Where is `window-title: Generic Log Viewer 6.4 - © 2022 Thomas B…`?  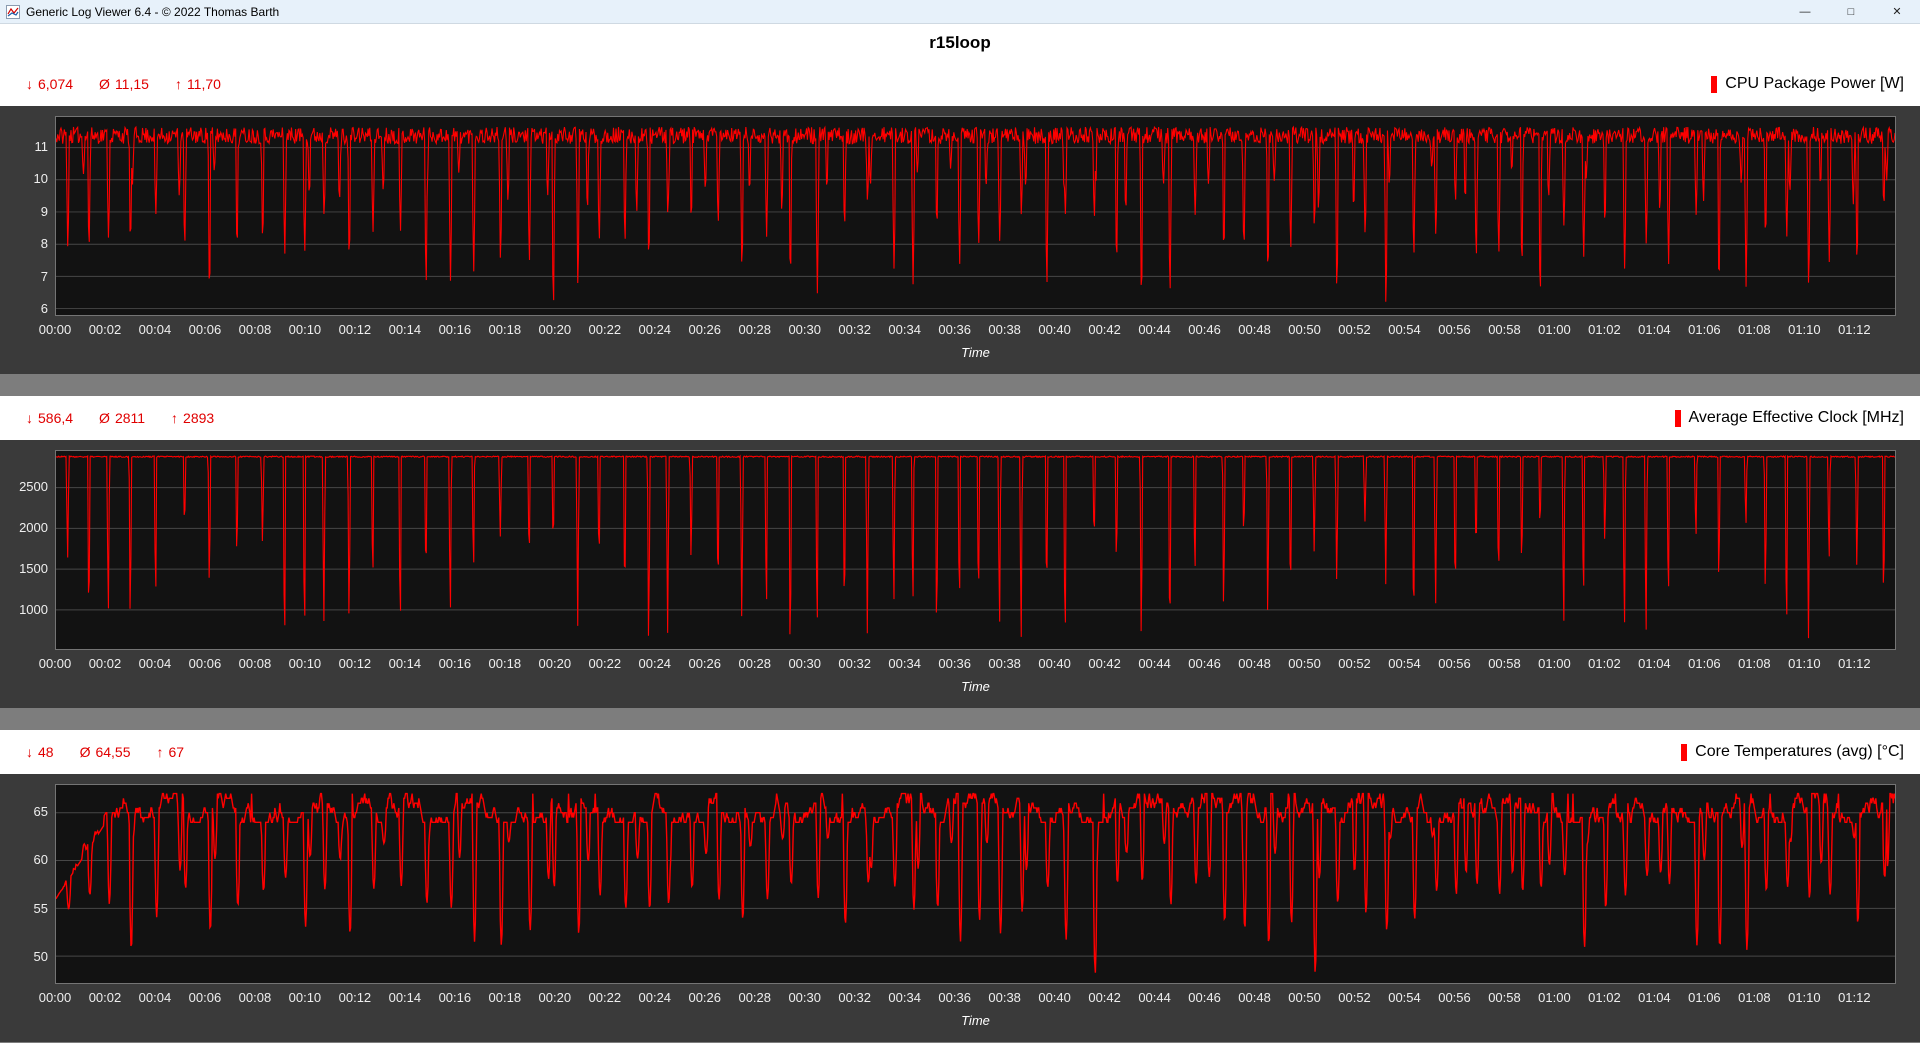
window-title: Generic Log Viewer 6.4 - © 2022 Thomas B… is located at coordinates (153, 11).